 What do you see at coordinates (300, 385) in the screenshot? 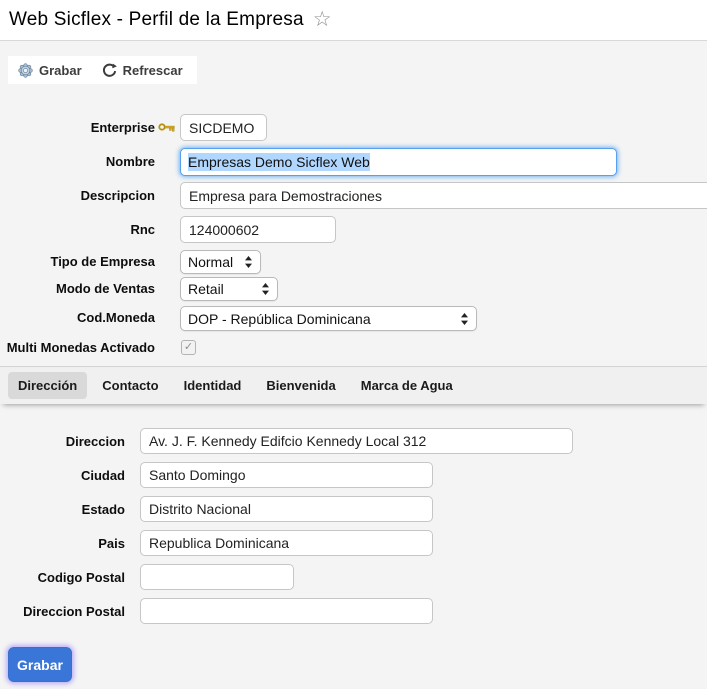
I see `tab-bienvenida: Bienvenida` at bounding box center [300, 385].